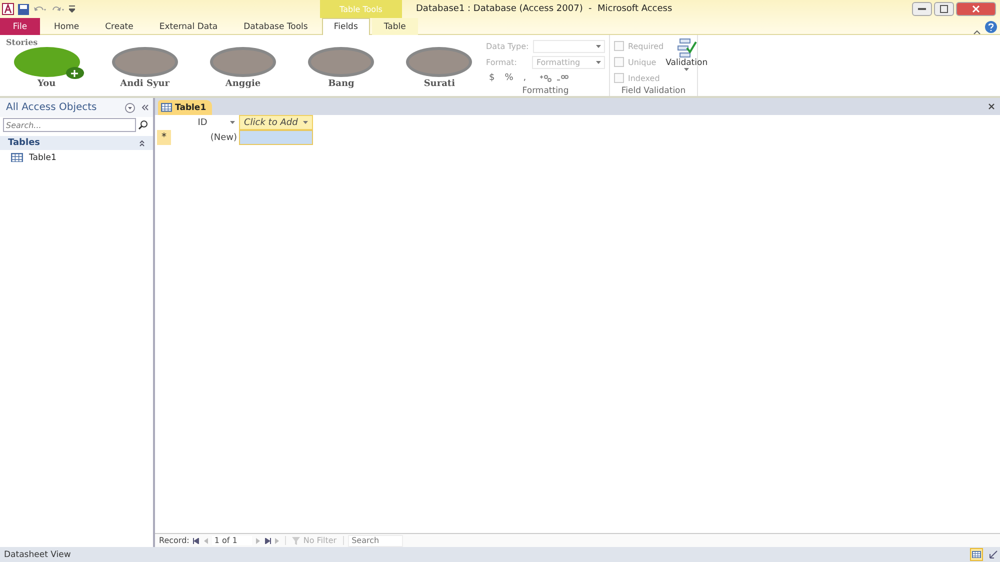 The height and width of the screenshot is (562, 1000). Describe the element at coordinates (642, 62) in the screenshot. I see `checkbox-label: Unique` at that location.